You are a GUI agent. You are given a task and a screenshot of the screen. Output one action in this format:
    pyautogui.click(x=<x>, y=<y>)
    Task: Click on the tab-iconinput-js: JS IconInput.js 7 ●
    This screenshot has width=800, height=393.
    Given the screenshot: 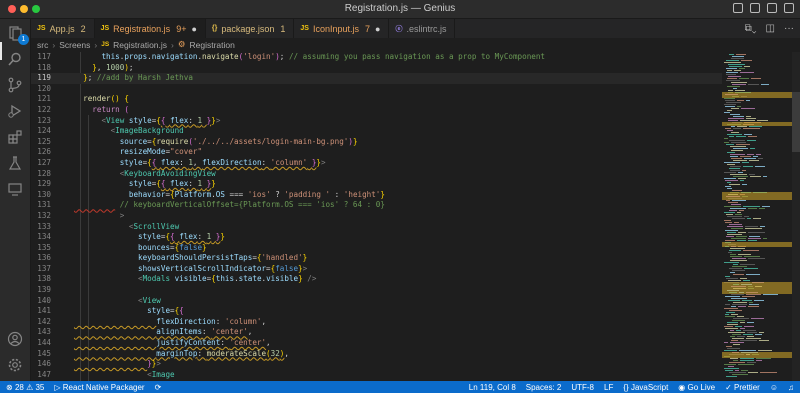 What is the action you would take?
    pyautogui.click(x=342, y=28)
    